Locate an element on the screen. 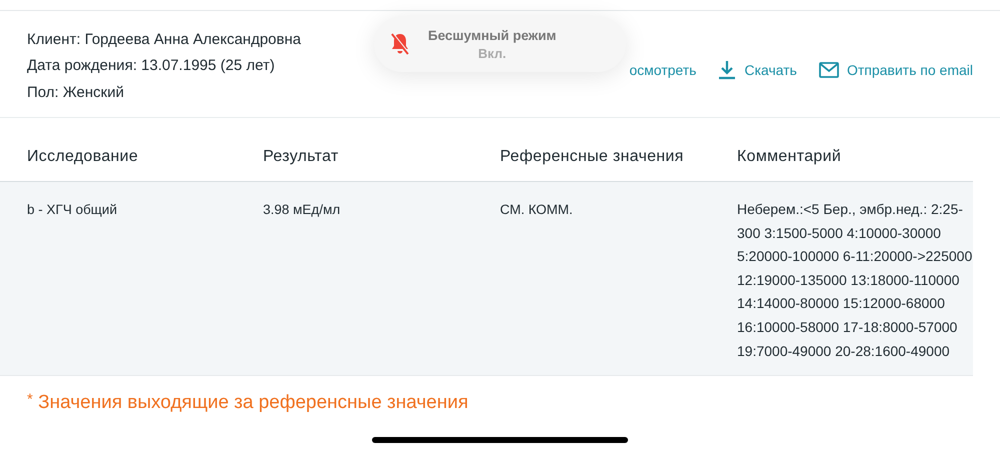 This screenshot has width=1000, height=462. email-link: Отправить по email is located at coordinates (895, 70).